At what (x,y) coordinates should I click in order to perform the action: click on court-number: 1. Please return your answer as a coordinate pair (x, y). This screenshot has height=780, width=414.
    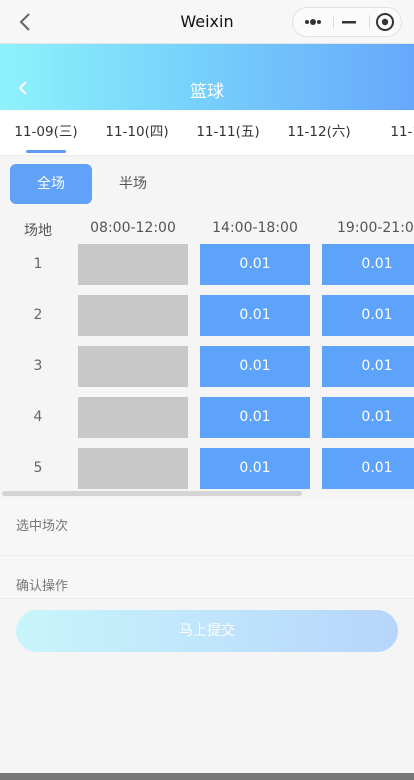
    Looking at the image, I should click on (38, 264).